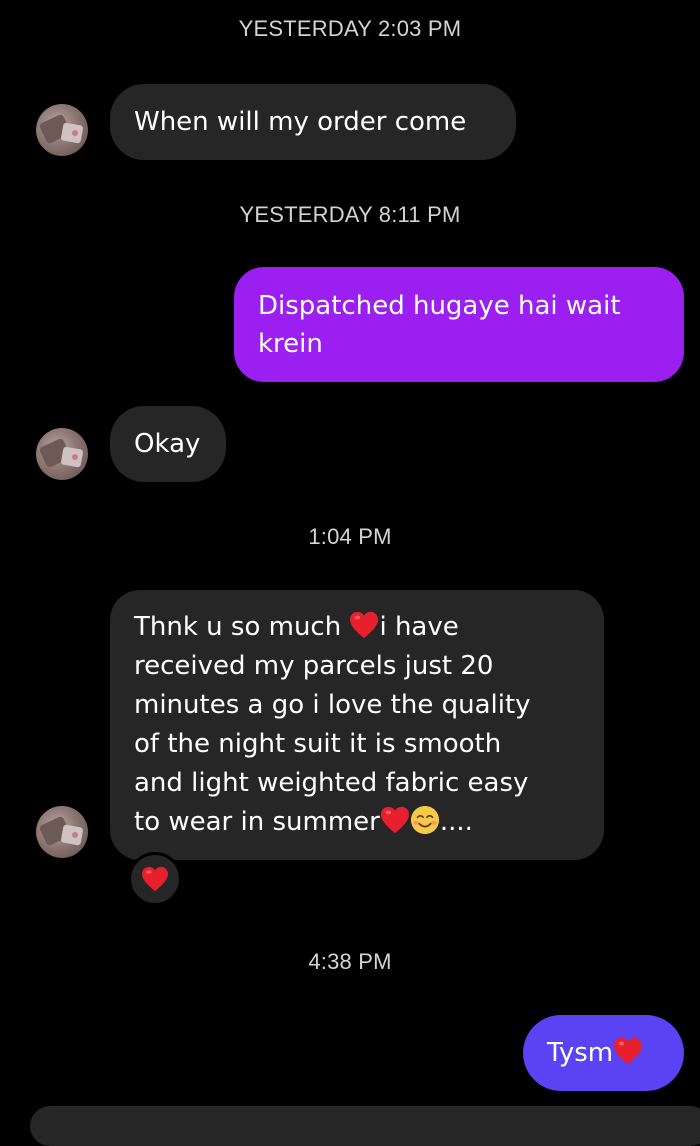  I want to click on timestamp-yesterday-811: YESTERDAY 8:11 PM, so click(350, 214).